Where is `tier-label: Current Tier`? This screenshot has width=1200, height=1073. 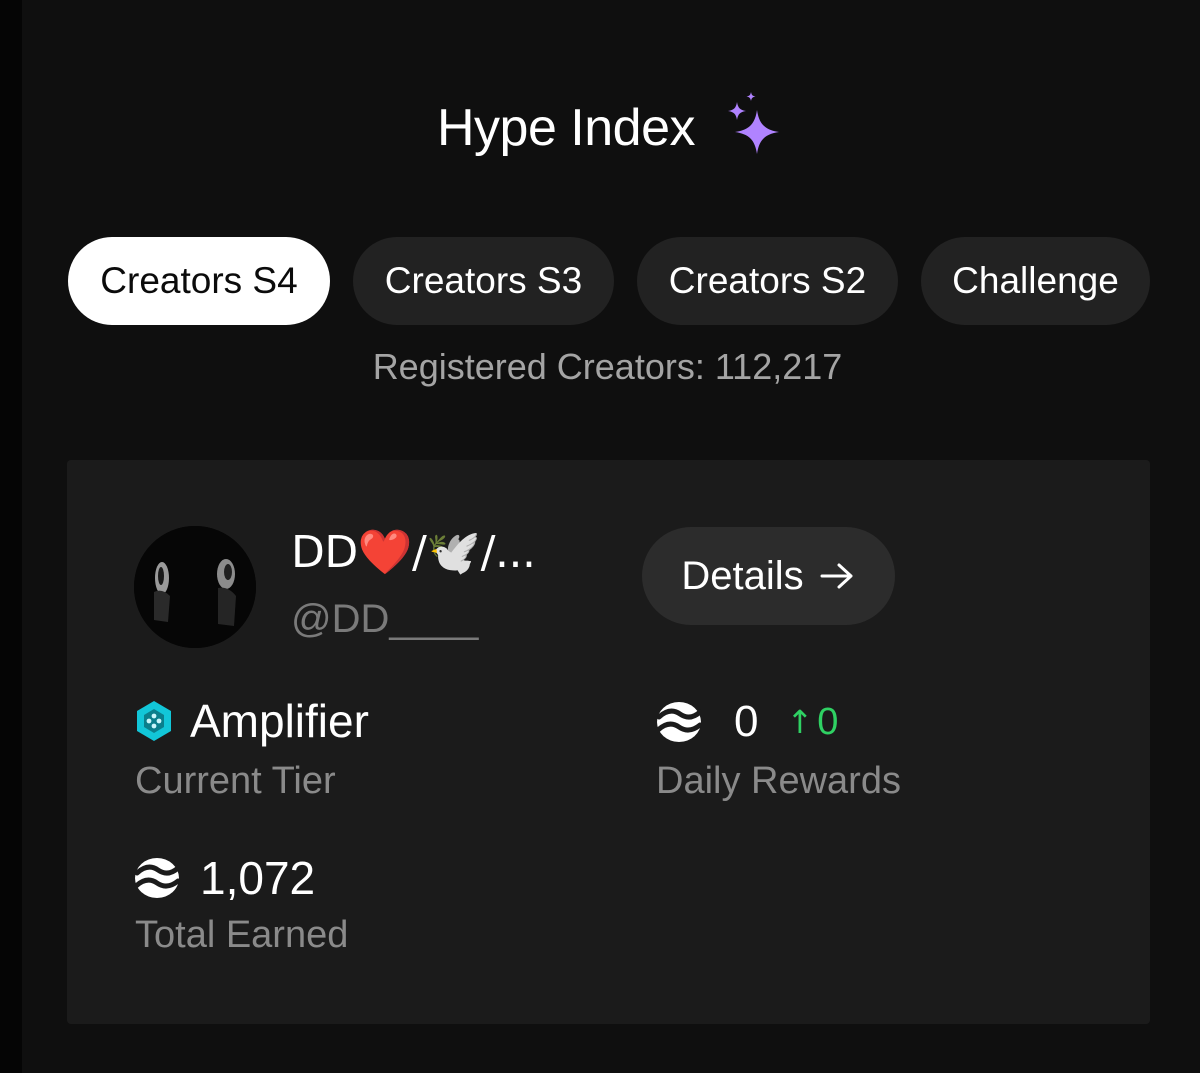 tier-label: Current Tier is located at coordinates (235, 781).